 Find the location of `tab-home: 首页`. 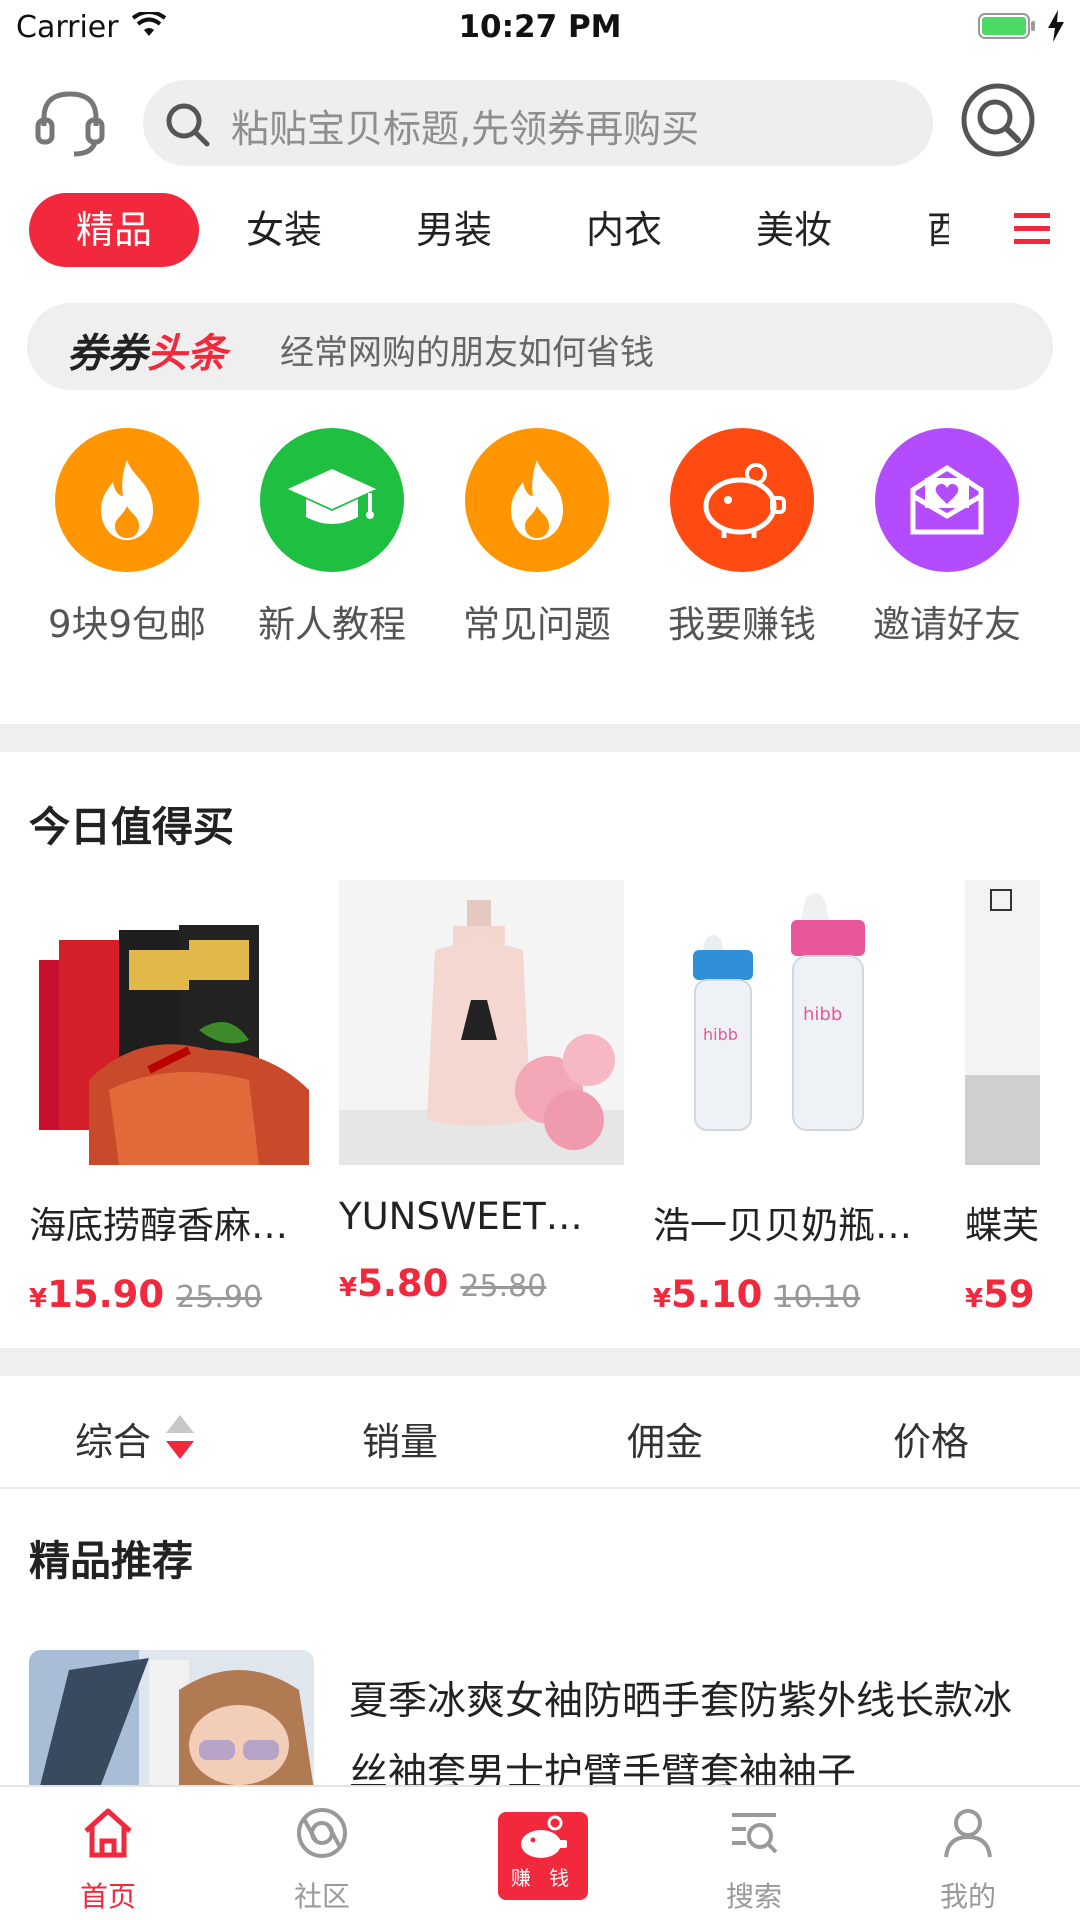

tab-home: 首页 is located at coordinates (108, 1853).